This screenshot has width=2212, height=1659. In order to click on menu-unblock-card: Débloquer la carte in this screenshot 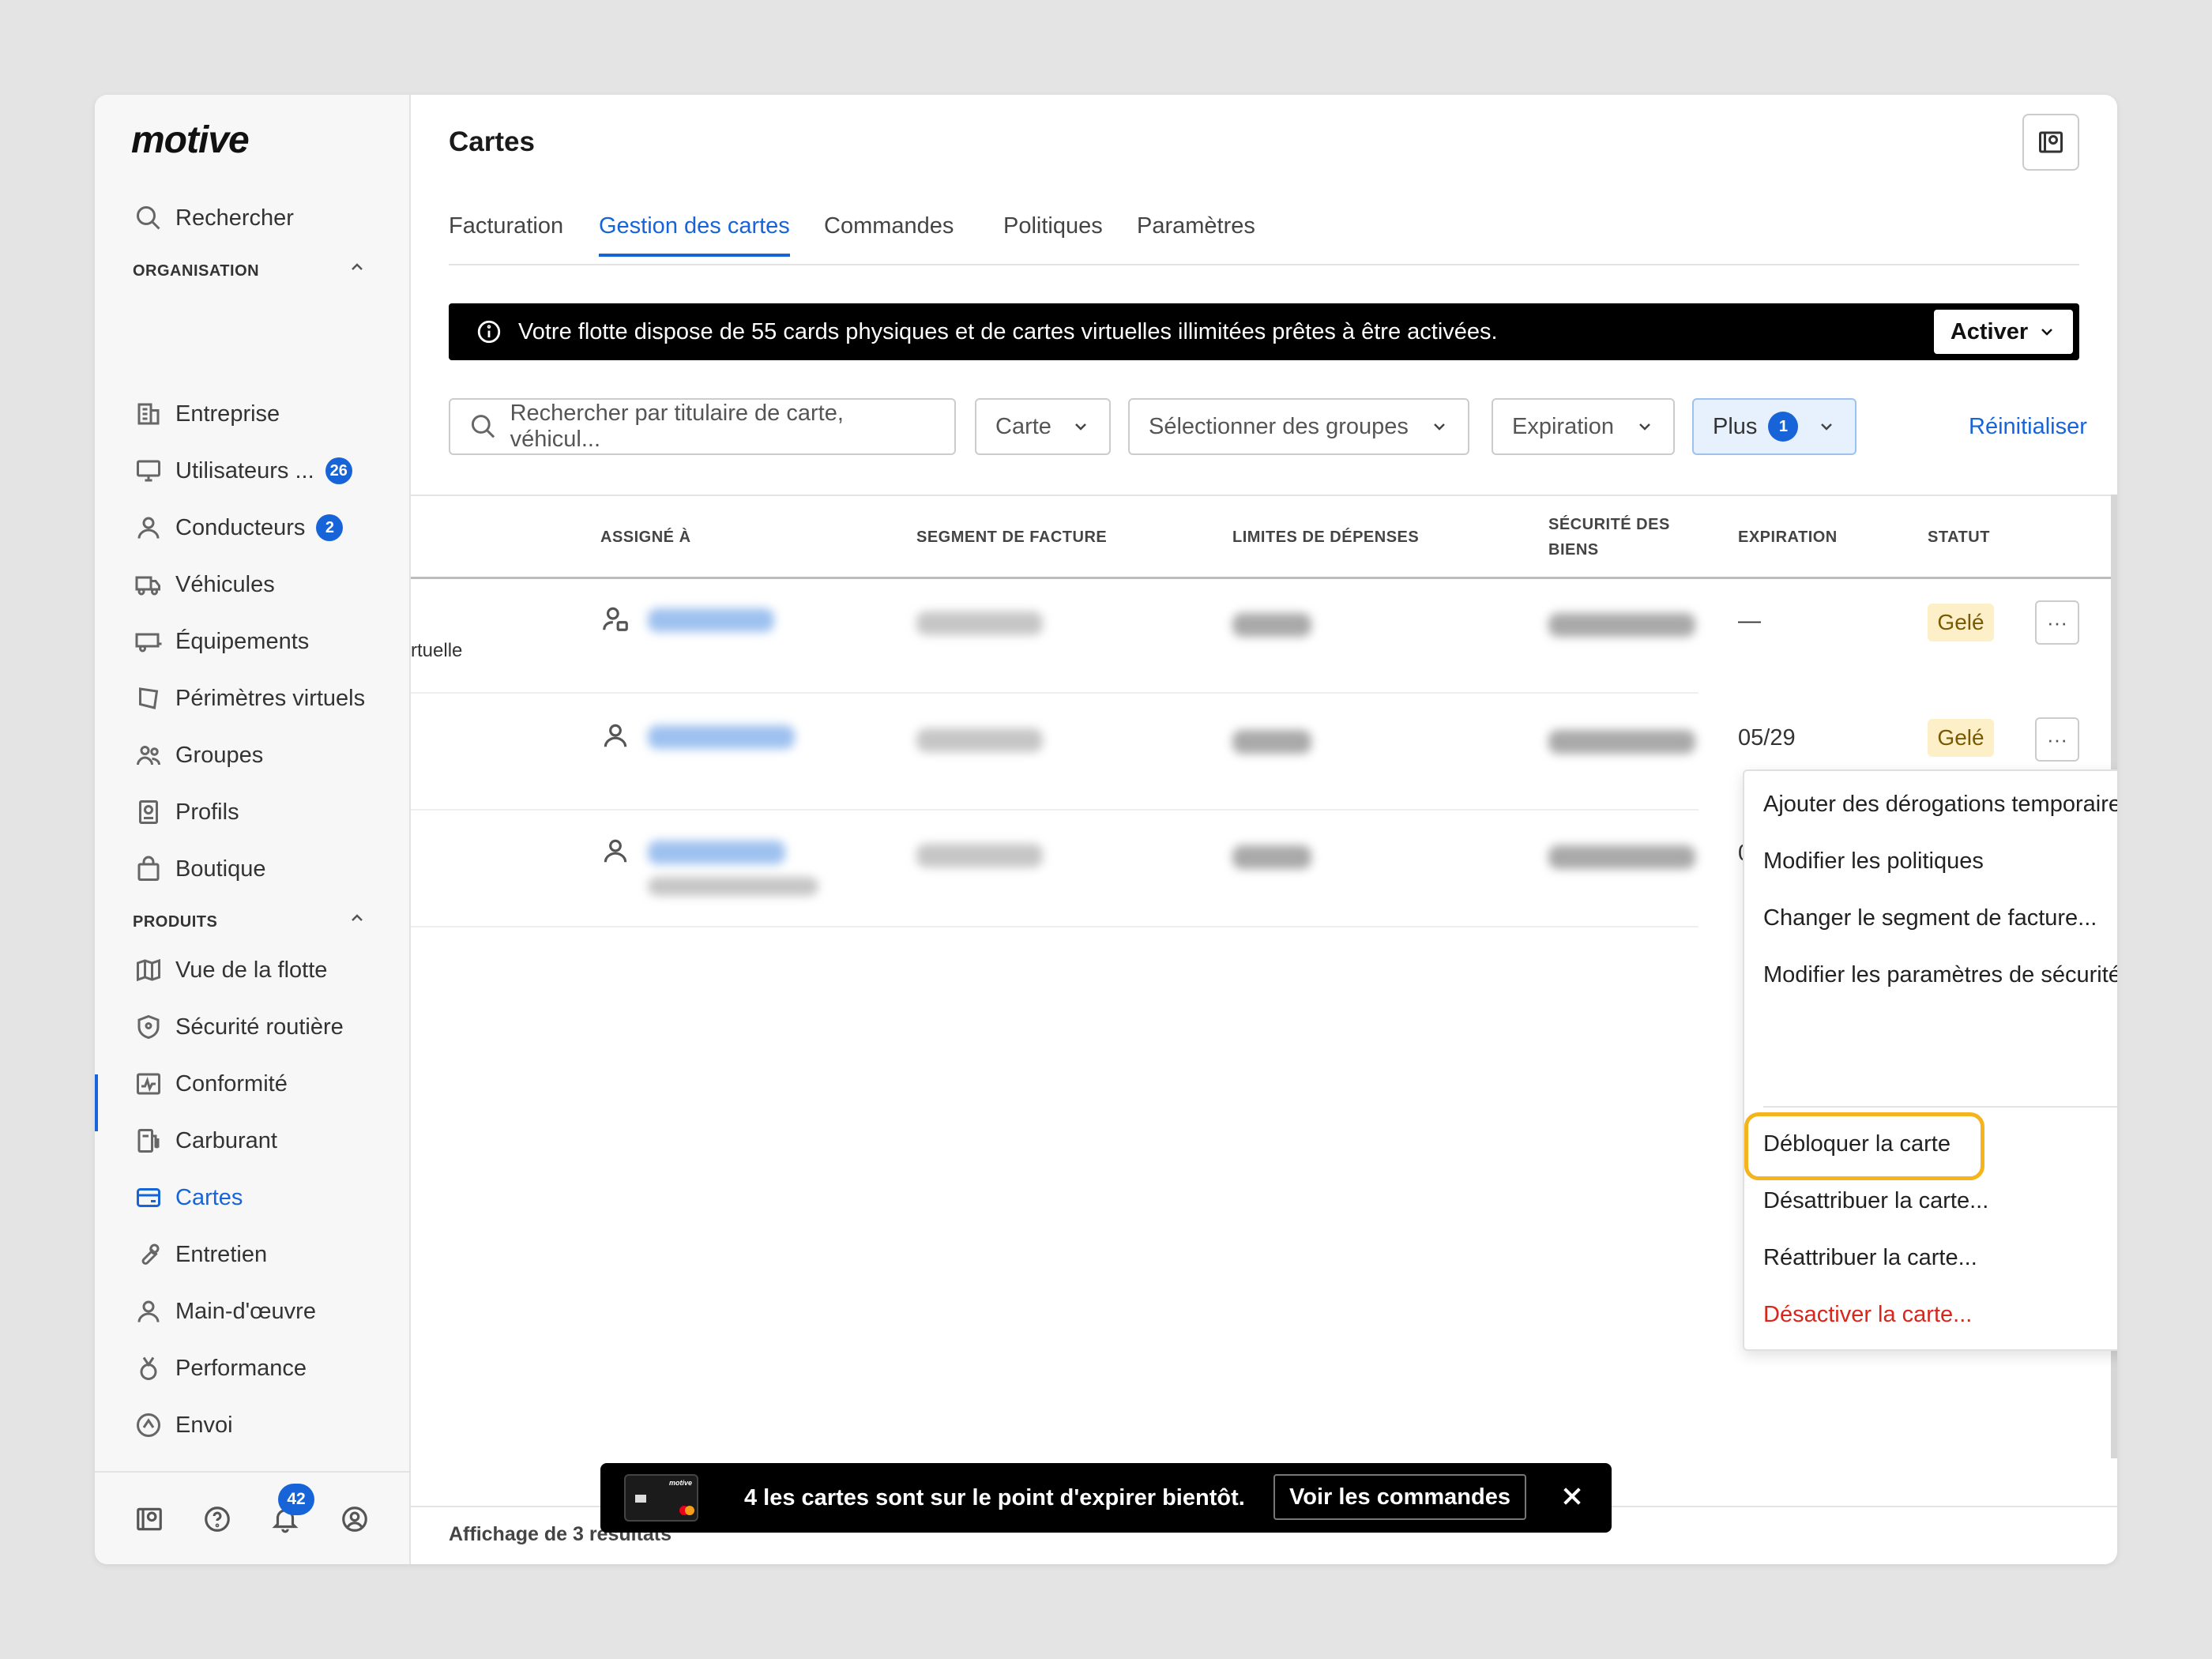, I will do `click(1857, 1144)`.